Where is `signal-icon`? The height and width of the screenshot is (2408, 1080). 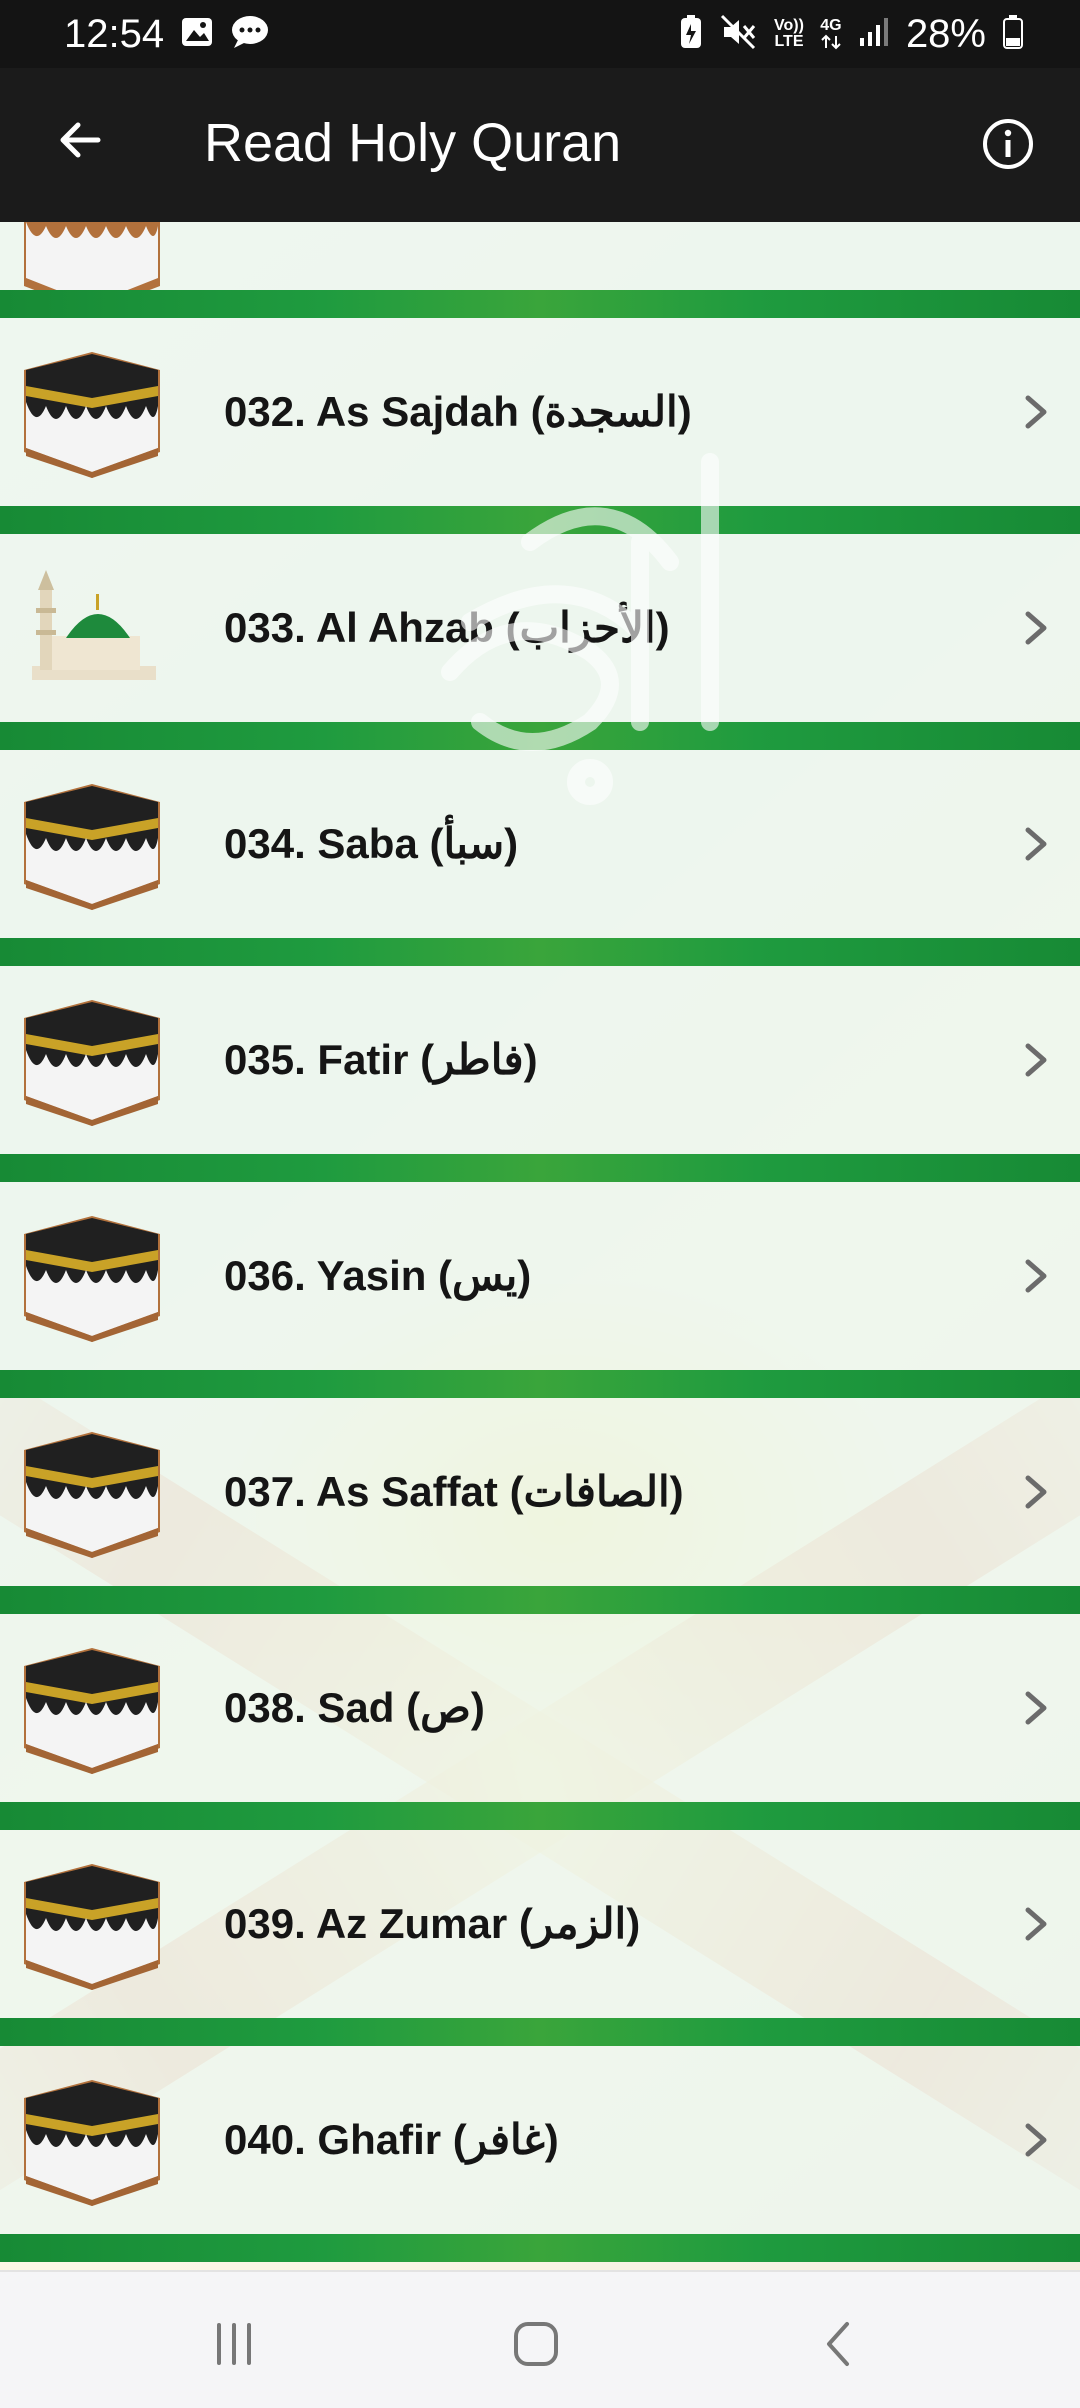 signal-icon is located at coordinates (874, 34).